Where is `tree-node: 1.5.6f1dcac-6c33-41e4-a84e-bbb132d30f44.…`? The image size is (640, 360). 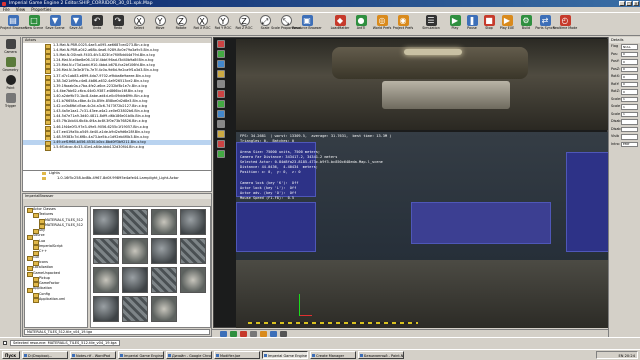
tree-node: 1.5.6f1dcac-6c33-41e4-a84e-bbb132d30f44.… is located at coordinates (117, 148).